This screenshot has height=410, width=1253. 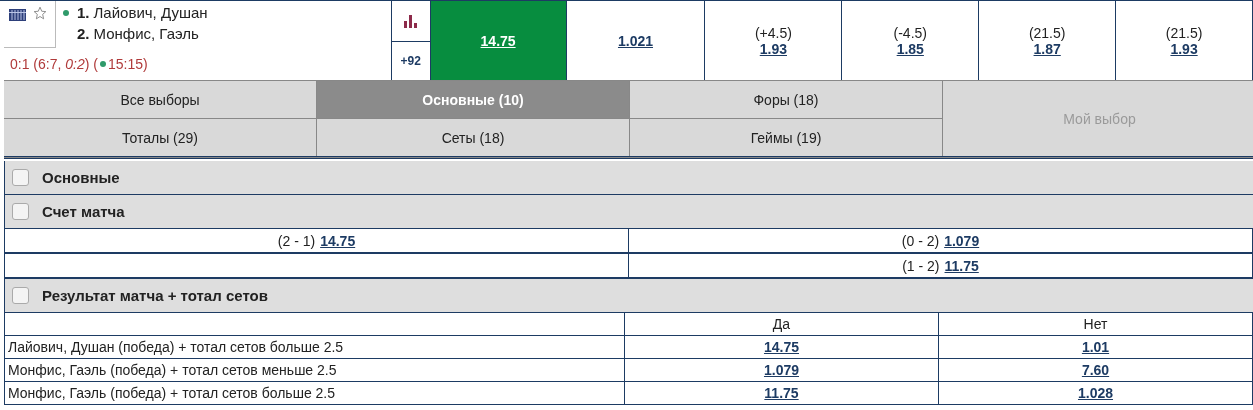 I want to click on outcome-label: Монфис, Гаэль (победа) + тотал сетов больше 2.5, so click(x=315, y=393).